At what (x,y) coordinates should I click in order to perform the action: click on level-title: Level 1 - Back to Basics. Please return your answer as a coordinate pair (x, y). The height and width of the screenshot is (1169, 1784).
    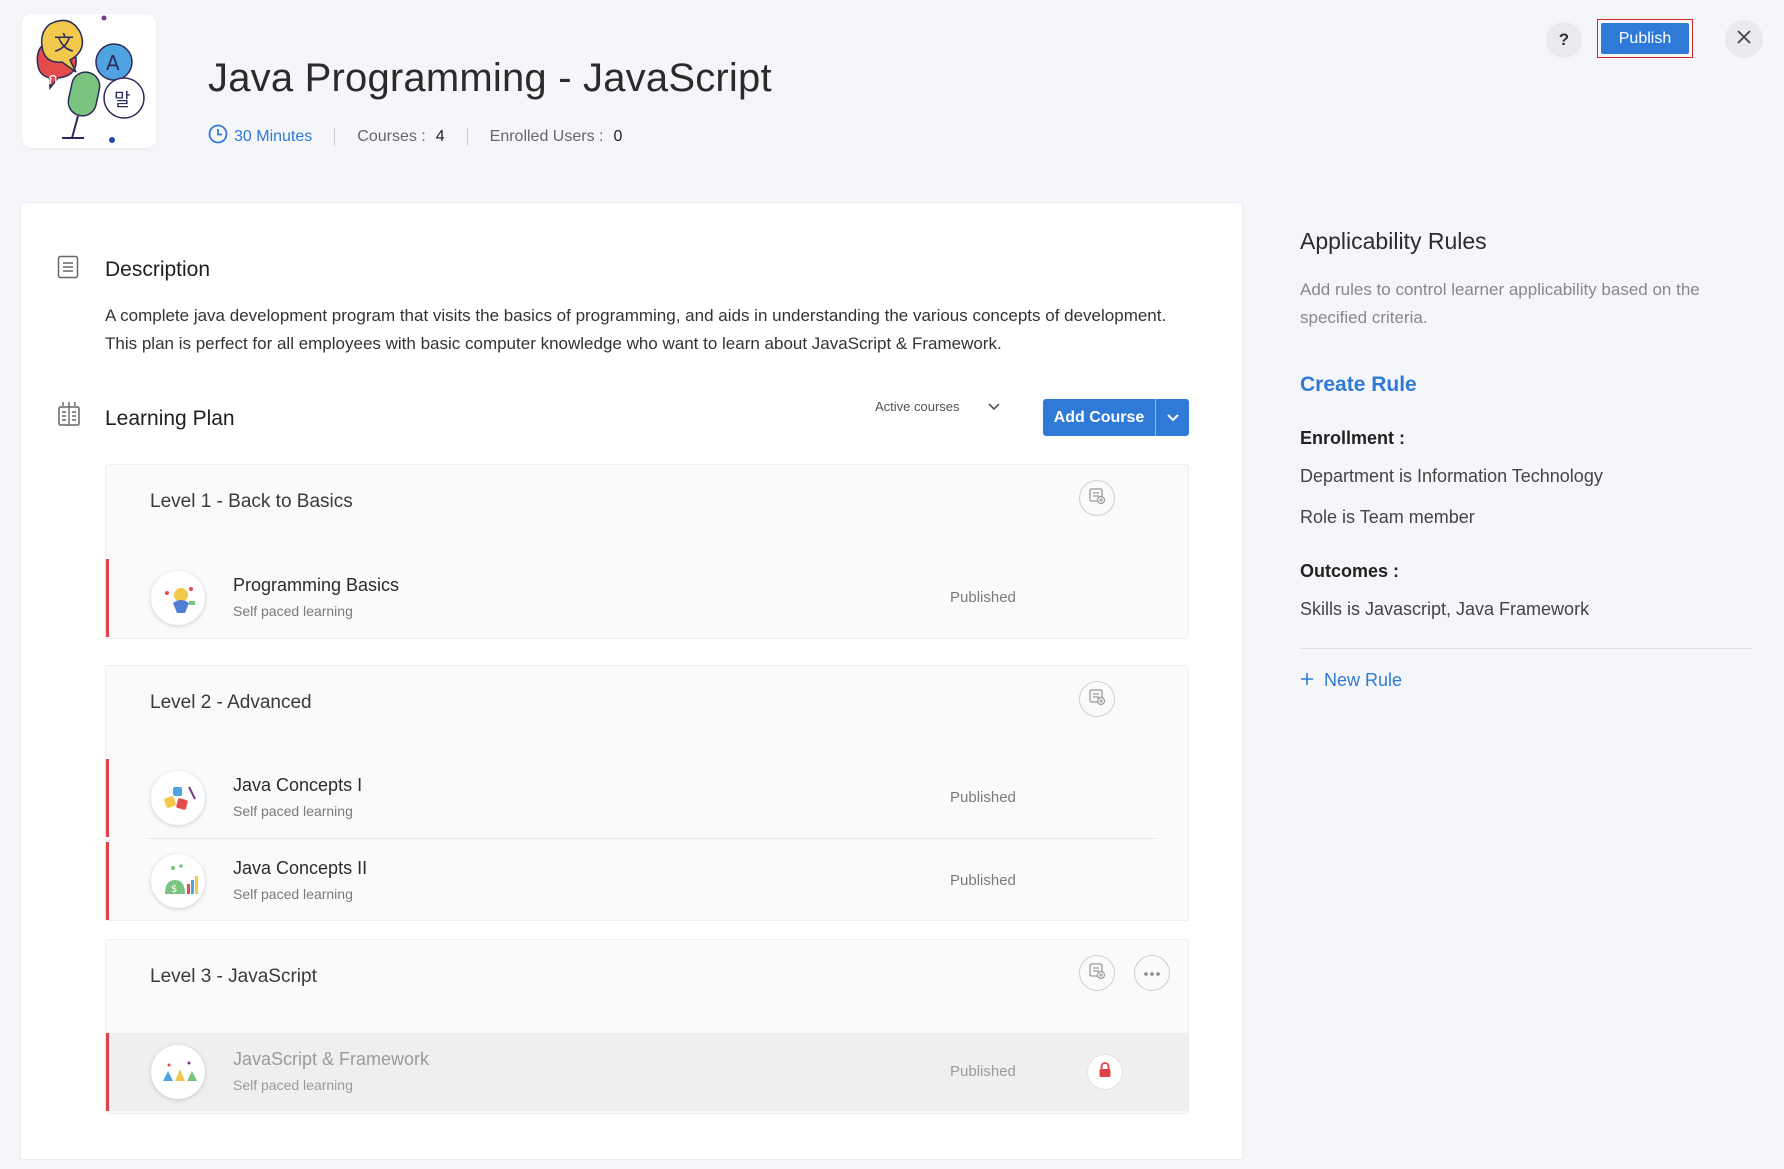
    Looking at the image, I should click on (251, 501).